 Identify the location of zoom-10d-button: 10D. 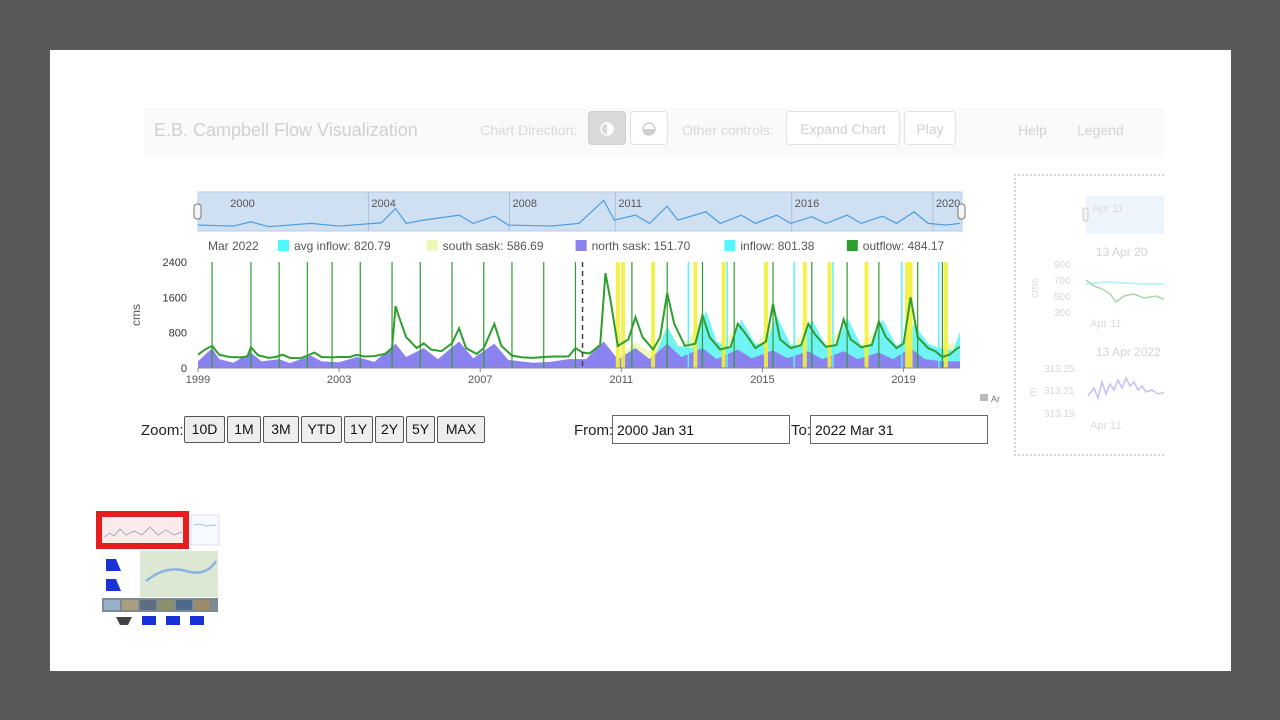
(204, 429).